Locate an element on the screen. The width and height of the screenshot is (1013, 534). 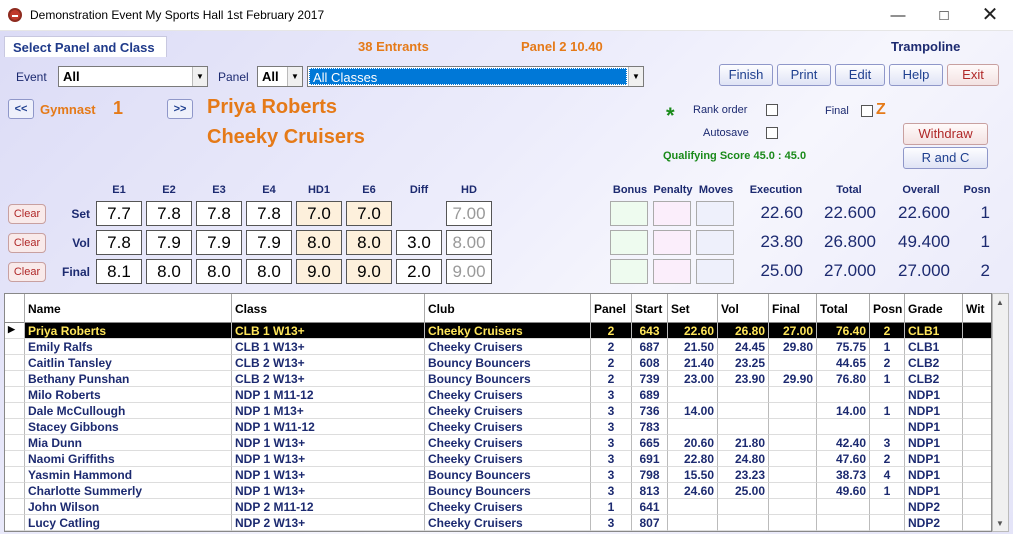
column-header-11: Wit is located at coordinates (977, 308).